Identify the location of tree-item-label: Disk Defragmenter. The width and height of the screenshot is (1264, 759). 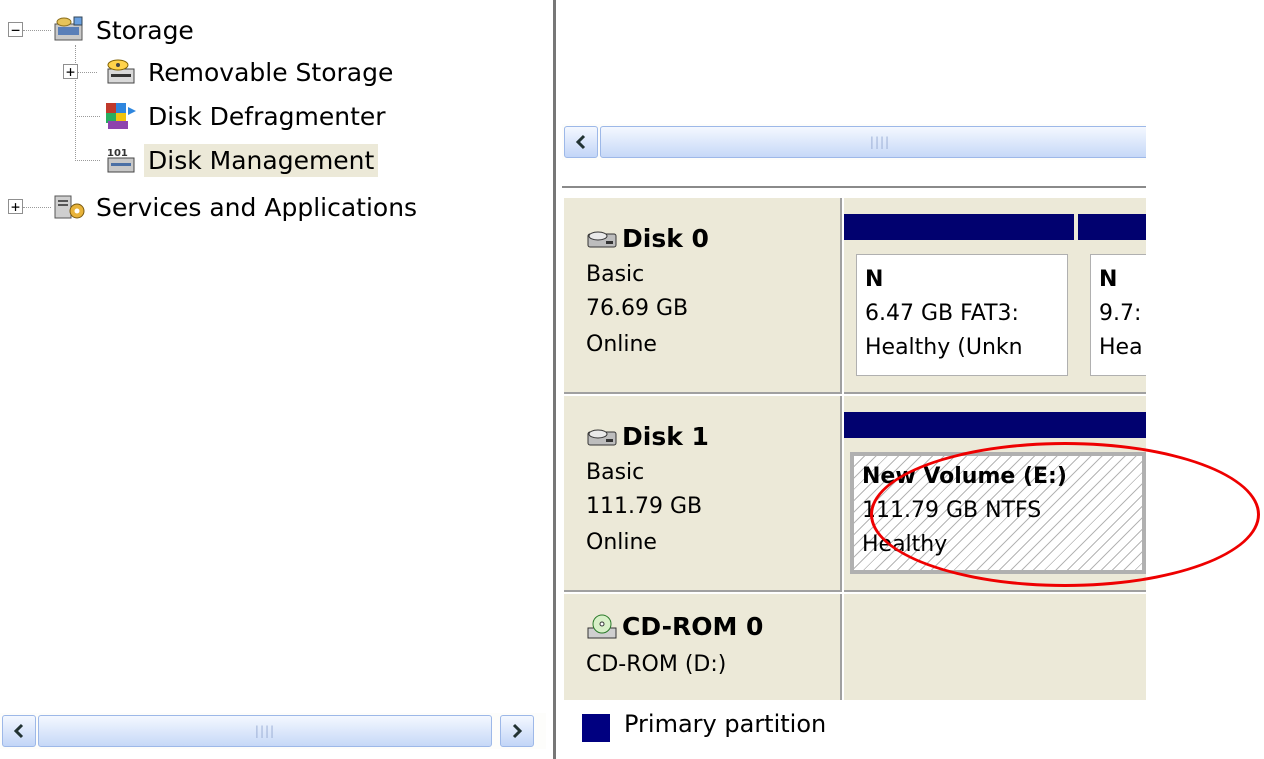
(267, 116).